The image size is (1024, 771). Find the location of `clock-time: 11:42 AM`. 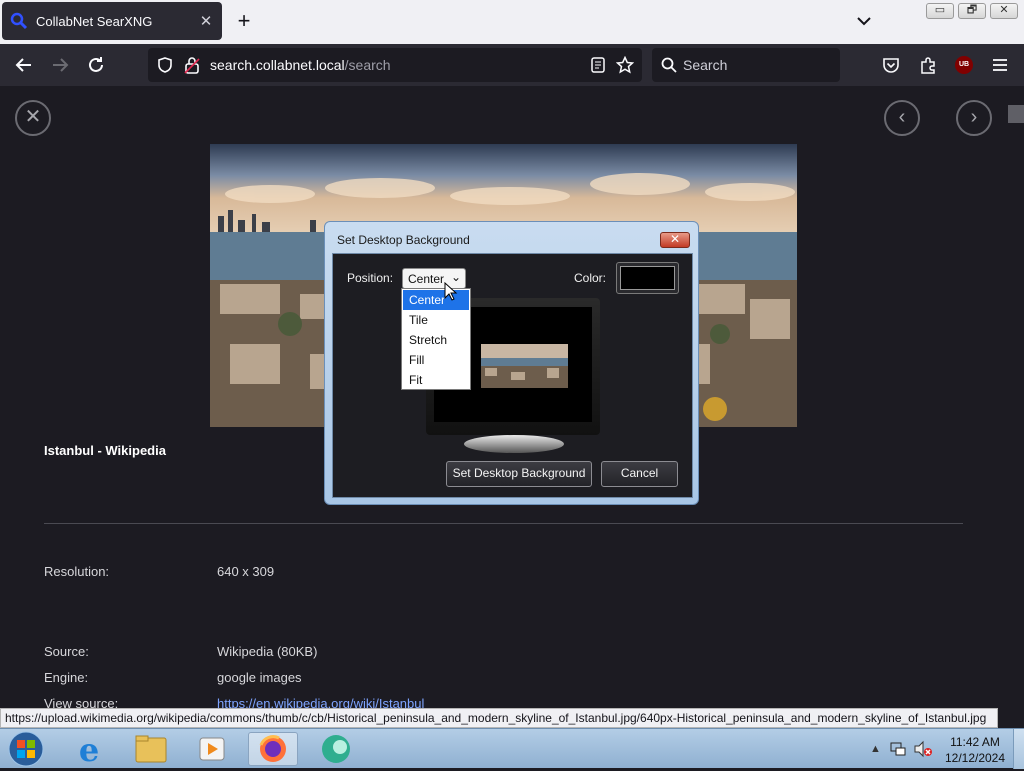

clock-time: 11:42 AM is located at coordinates (975, 742).